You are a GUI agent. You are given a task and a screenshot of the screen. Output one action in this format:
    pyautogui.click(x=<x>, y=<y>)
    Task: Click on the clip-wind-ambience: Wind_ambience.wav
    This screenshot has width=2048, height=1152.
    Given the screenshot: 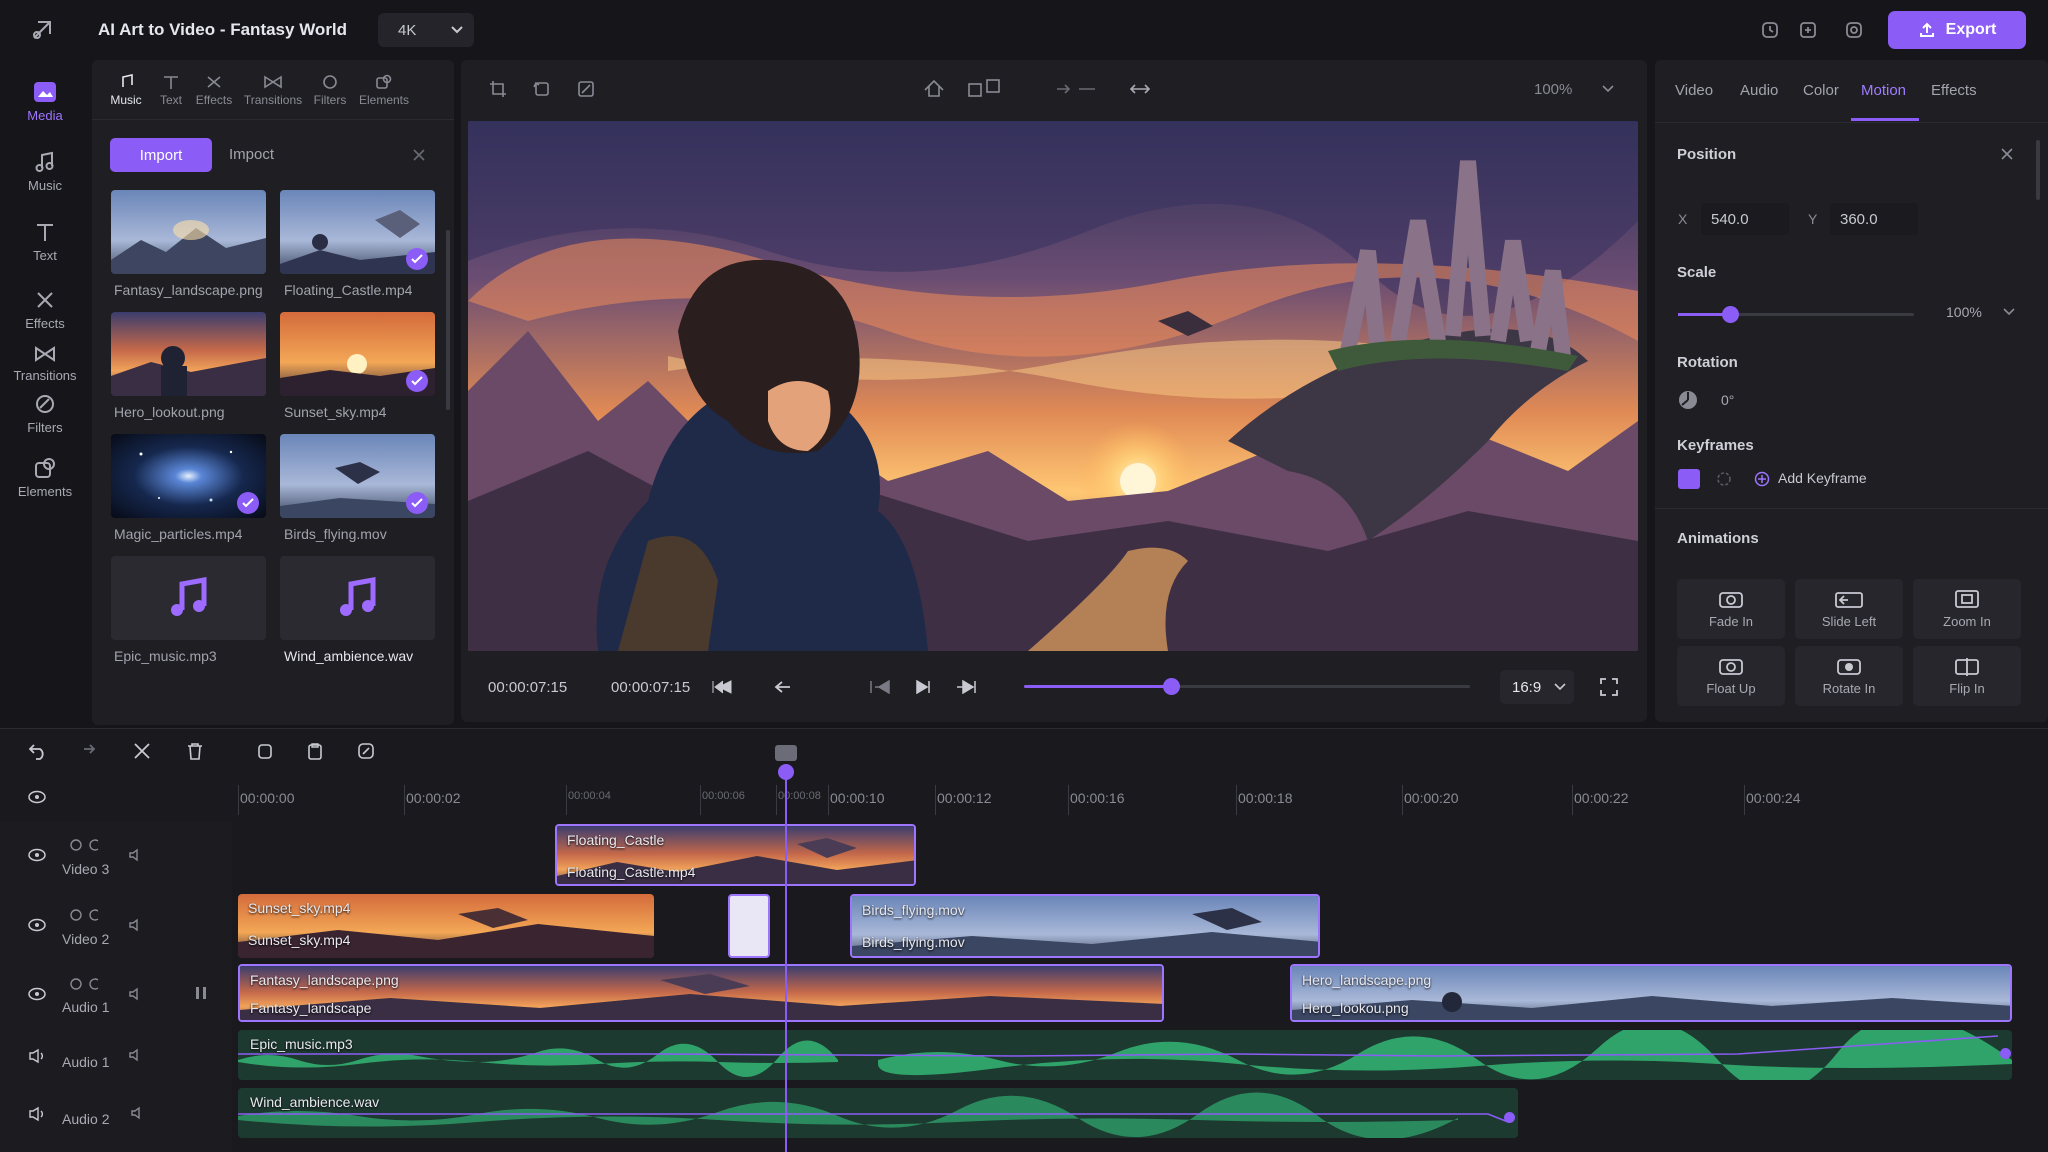 What is the action you would take?
    pyautogui.click(x=878, y=1113)
    